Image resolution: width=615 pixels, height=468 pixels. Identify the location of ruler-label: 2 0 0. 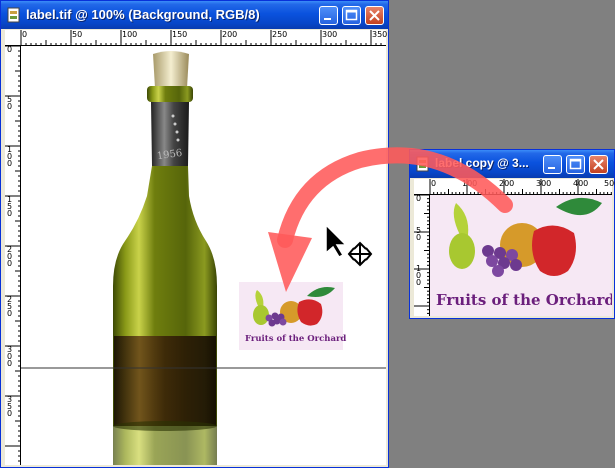
(10, 256).